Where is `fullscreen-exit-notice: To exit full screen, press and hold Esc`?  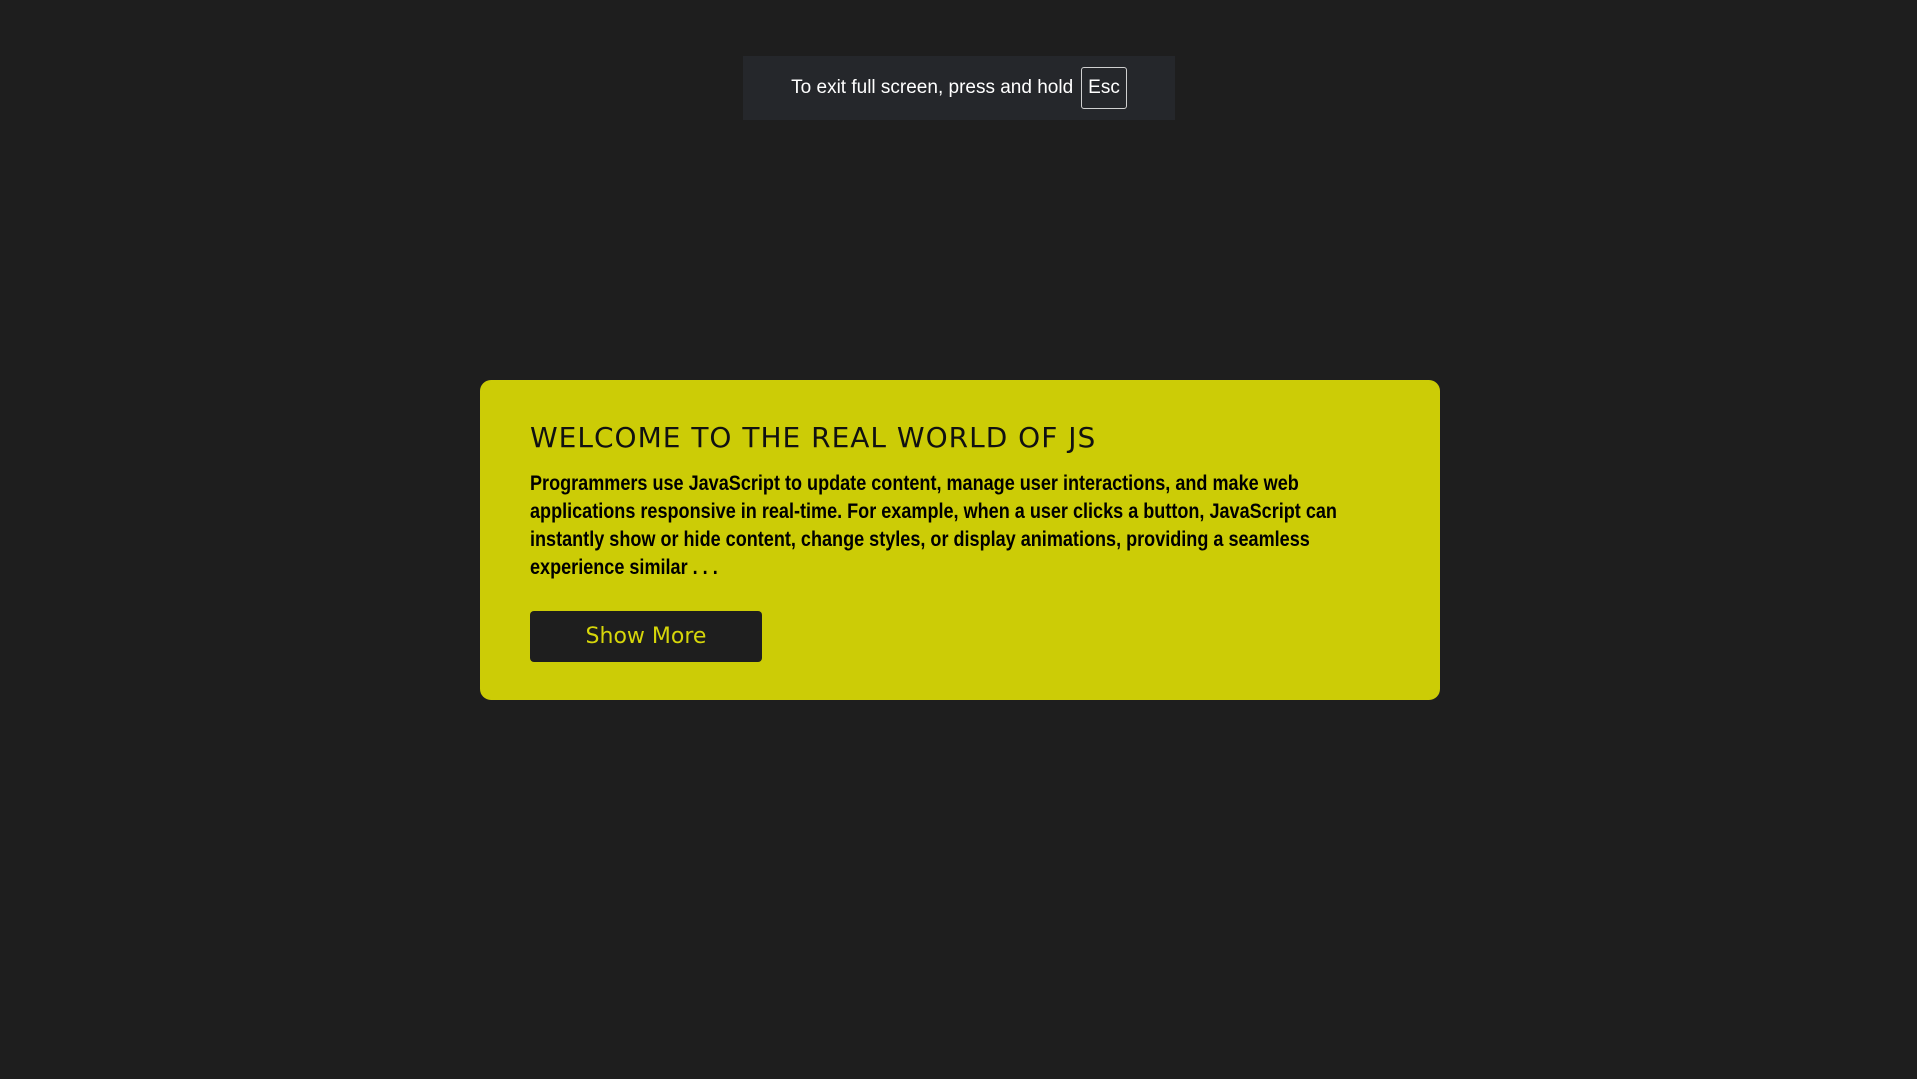 fullscreen-exit-notice: To exit full screen, press and hold Esc is located at coordinates (959, 88).